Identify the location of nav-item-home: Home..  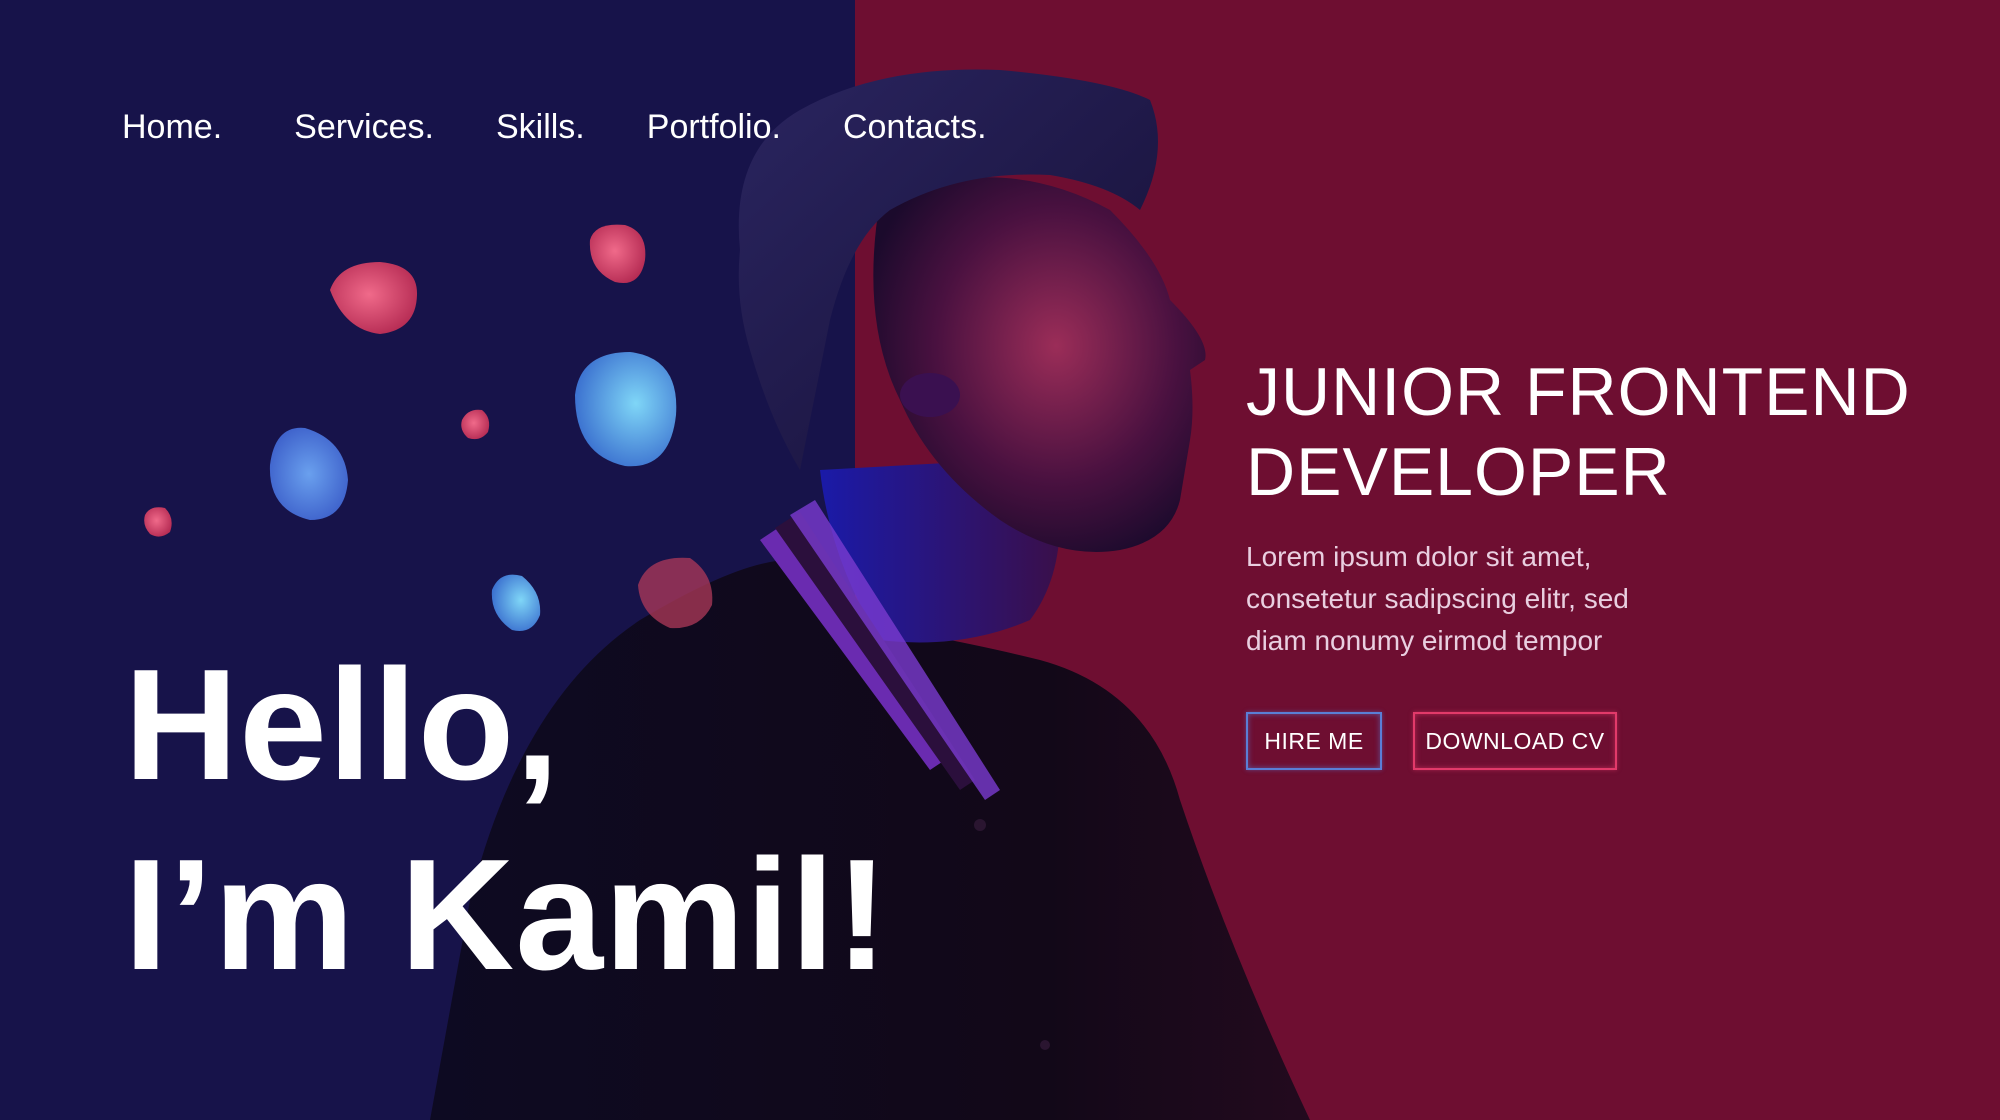
(172, 127).